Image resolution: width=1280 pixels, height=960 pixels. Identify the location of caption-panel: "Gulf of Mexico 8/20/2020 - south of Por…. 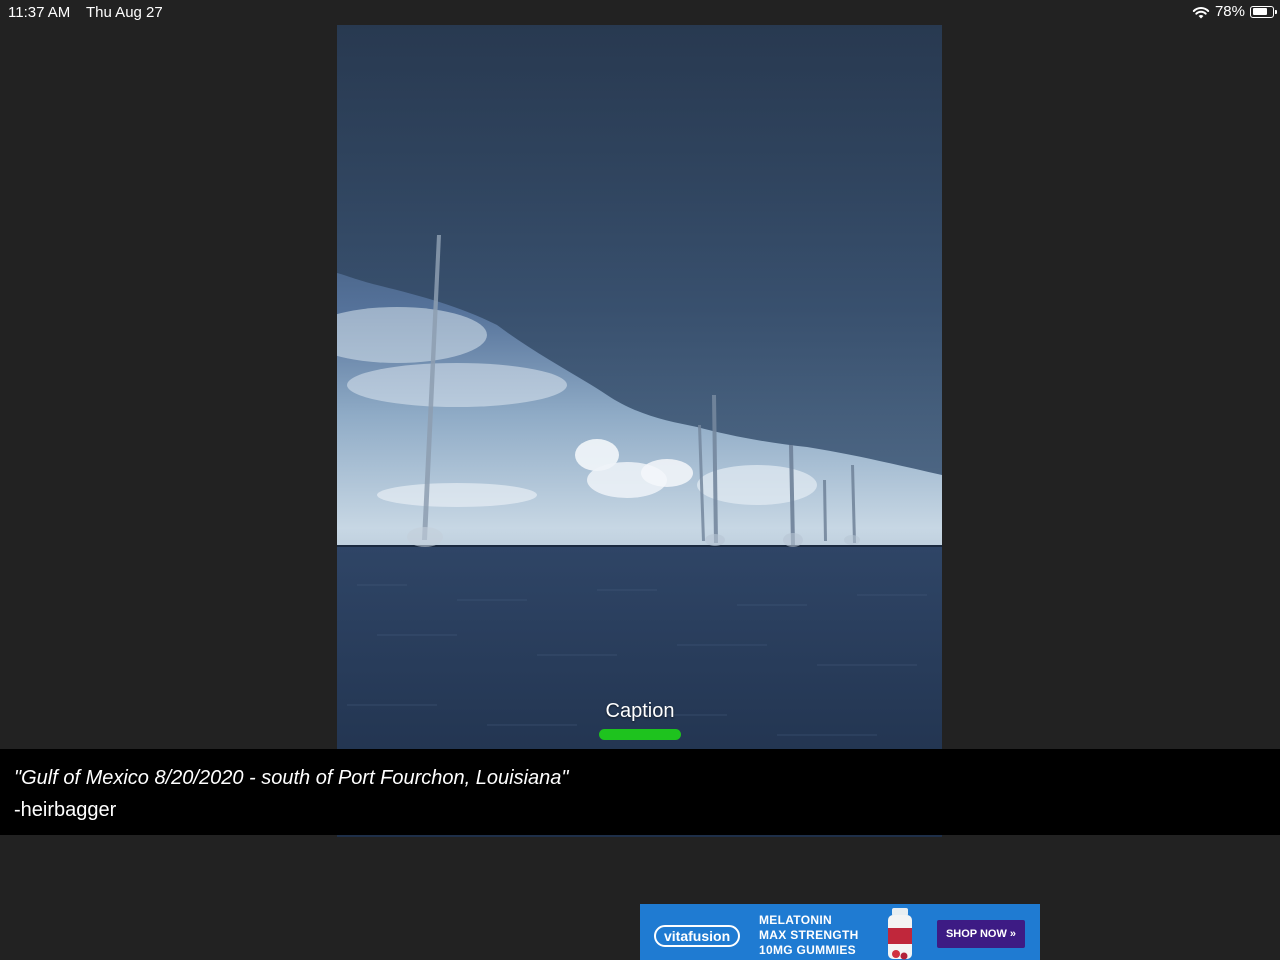
(640, 792).